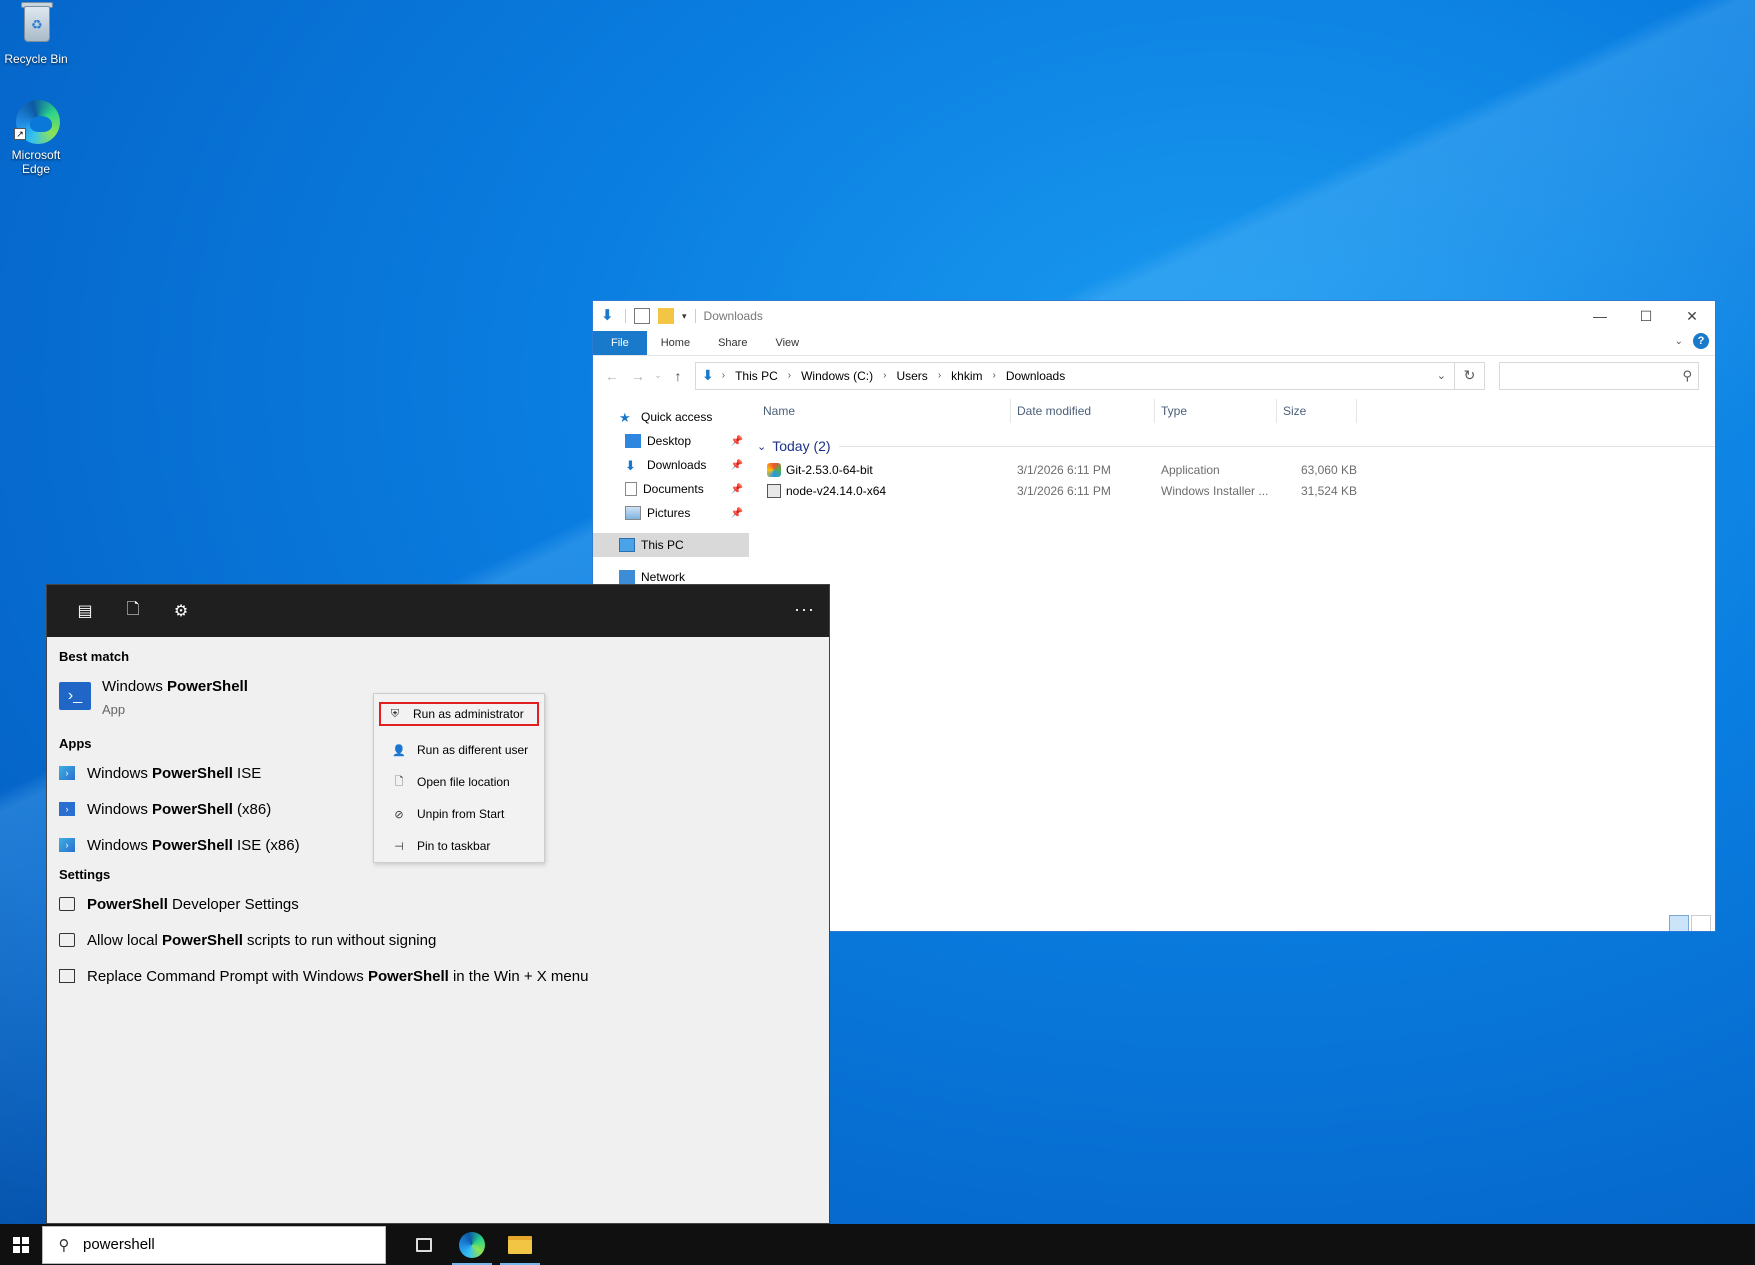 Image resolution: width=1755 pixels, height=1265 pixels. What do you see at coordinates (1679, 341) in the screenshot?
I see `expand-ribbon-icon: ⌄` at bounding box center [1679, 341].